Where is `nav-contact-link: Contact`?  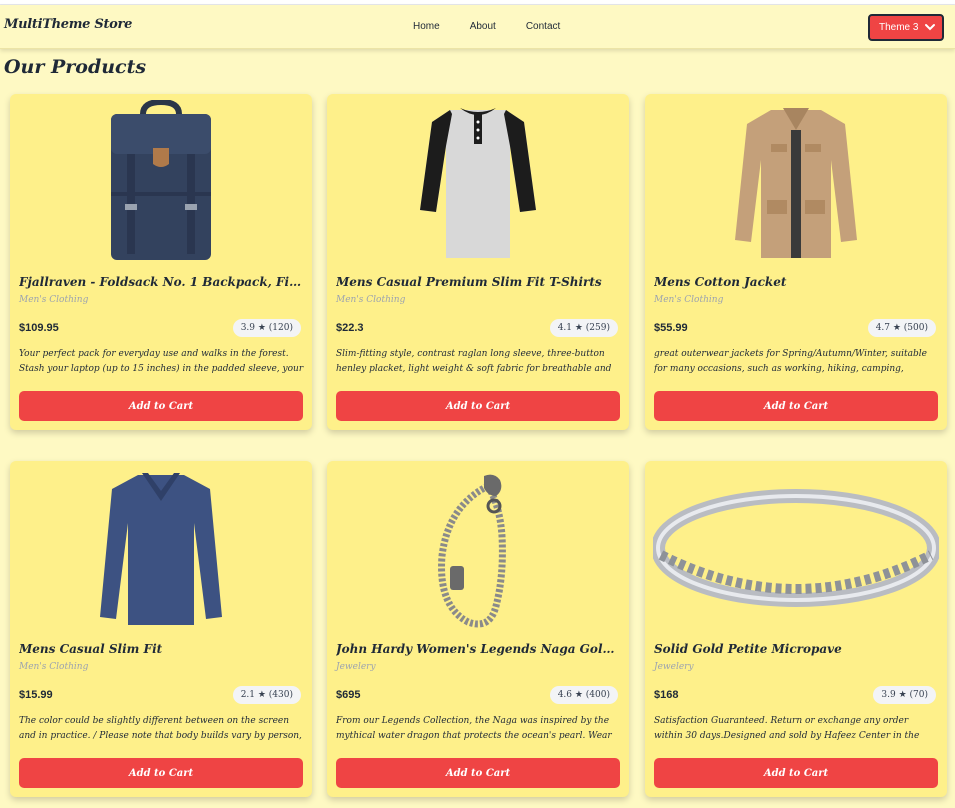
nav-contact-link: Contact is located at coordinates (543, 26).